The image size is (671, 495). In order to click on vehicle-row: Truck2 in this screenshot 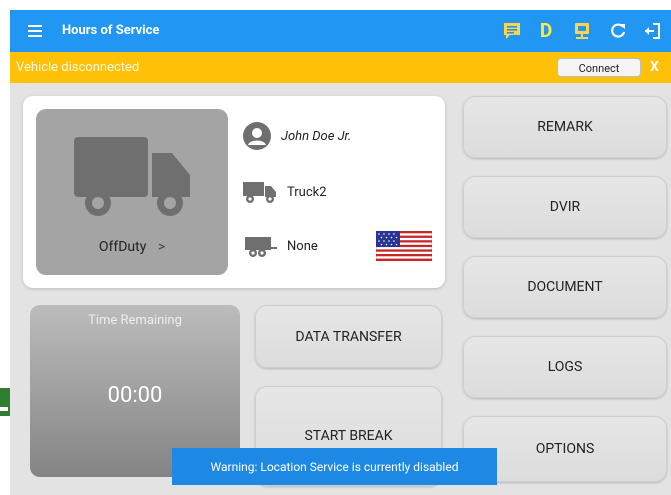, I will do `click(285, 192)`.